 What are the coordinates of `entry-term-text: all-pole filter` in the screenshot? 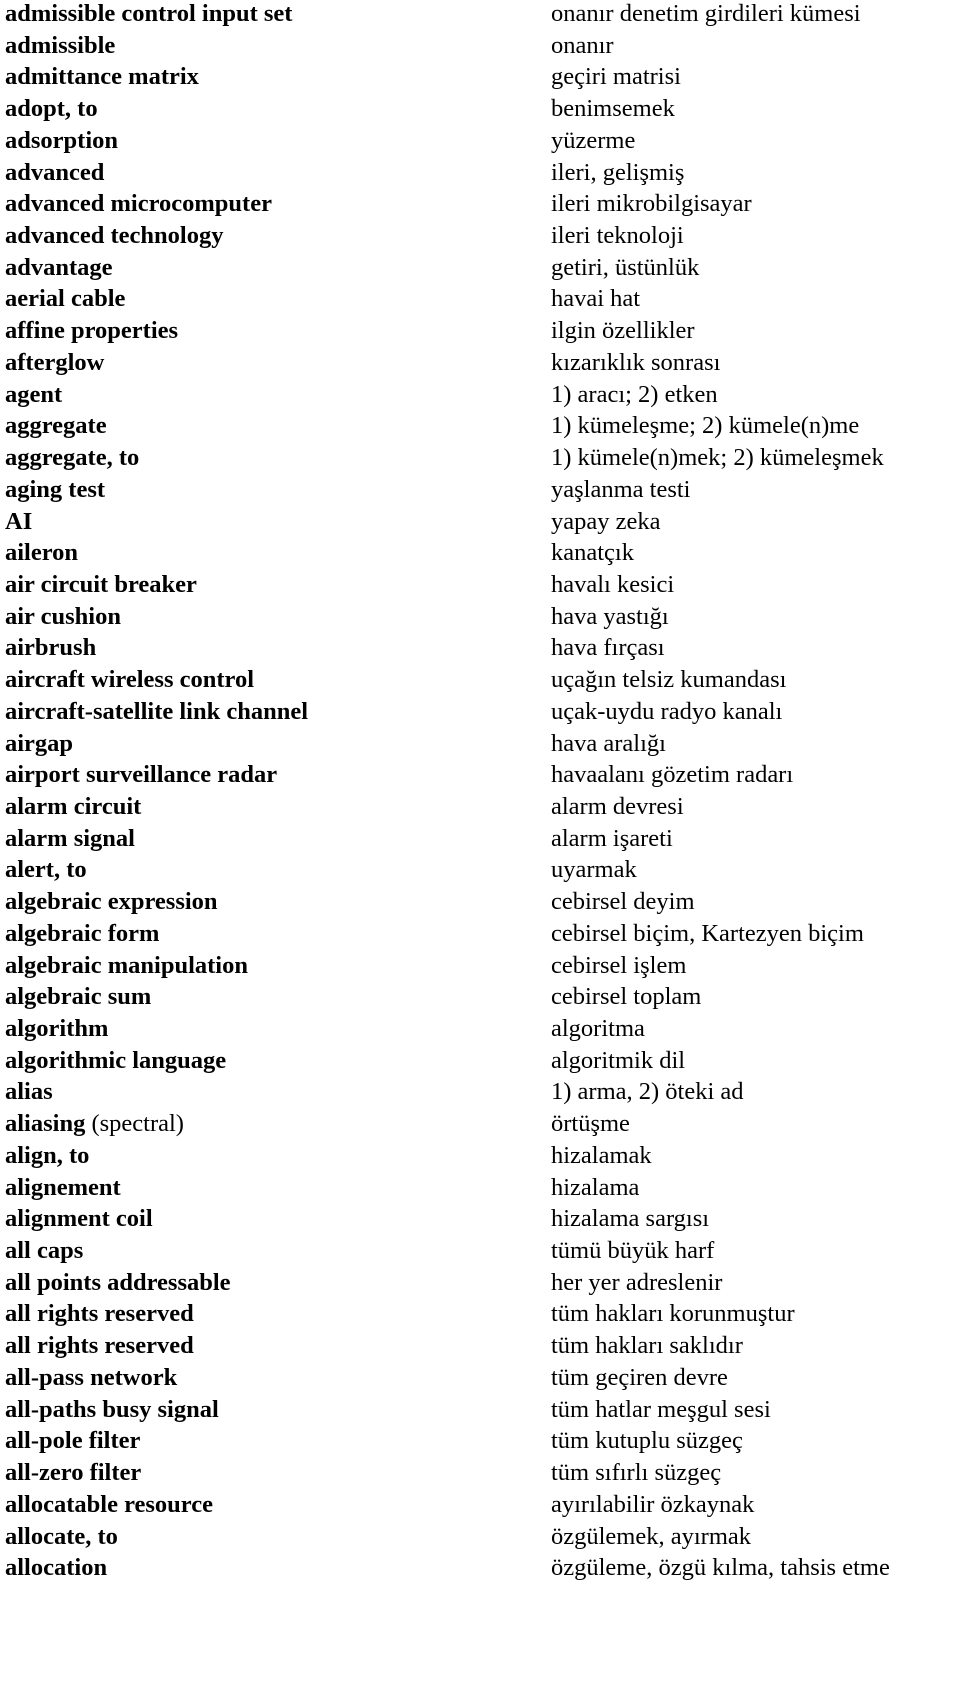 It's located at (73, 1441).